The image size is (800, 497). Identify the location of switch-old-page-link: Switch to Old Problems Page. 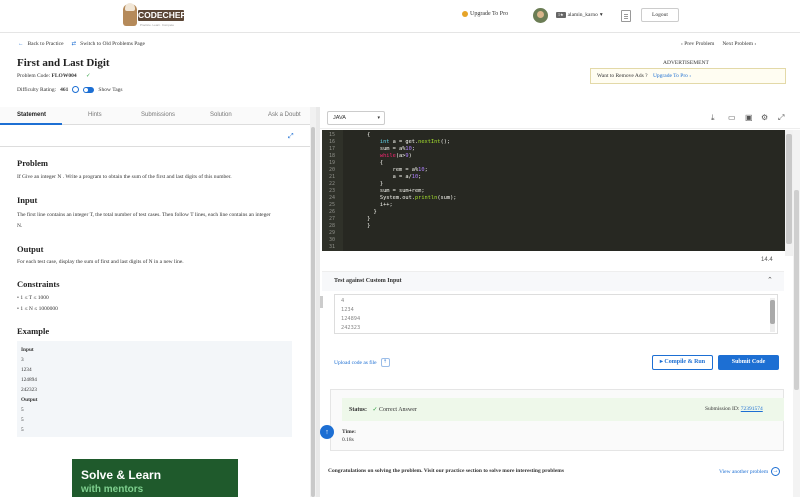
(112, 44).